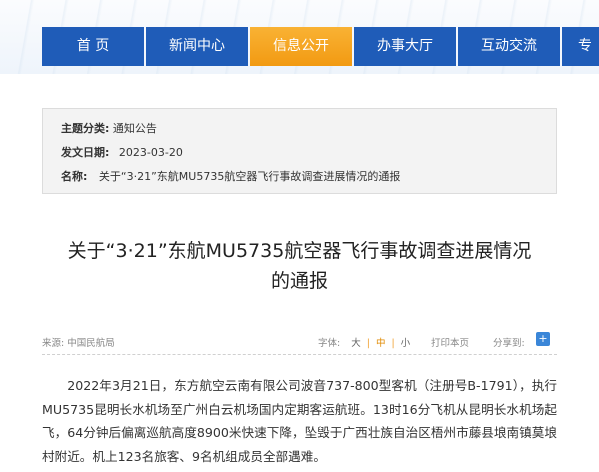  Describe the element at coordinates (509, 343) in the screenshot. I see `share-label: 分享到:` at that location.